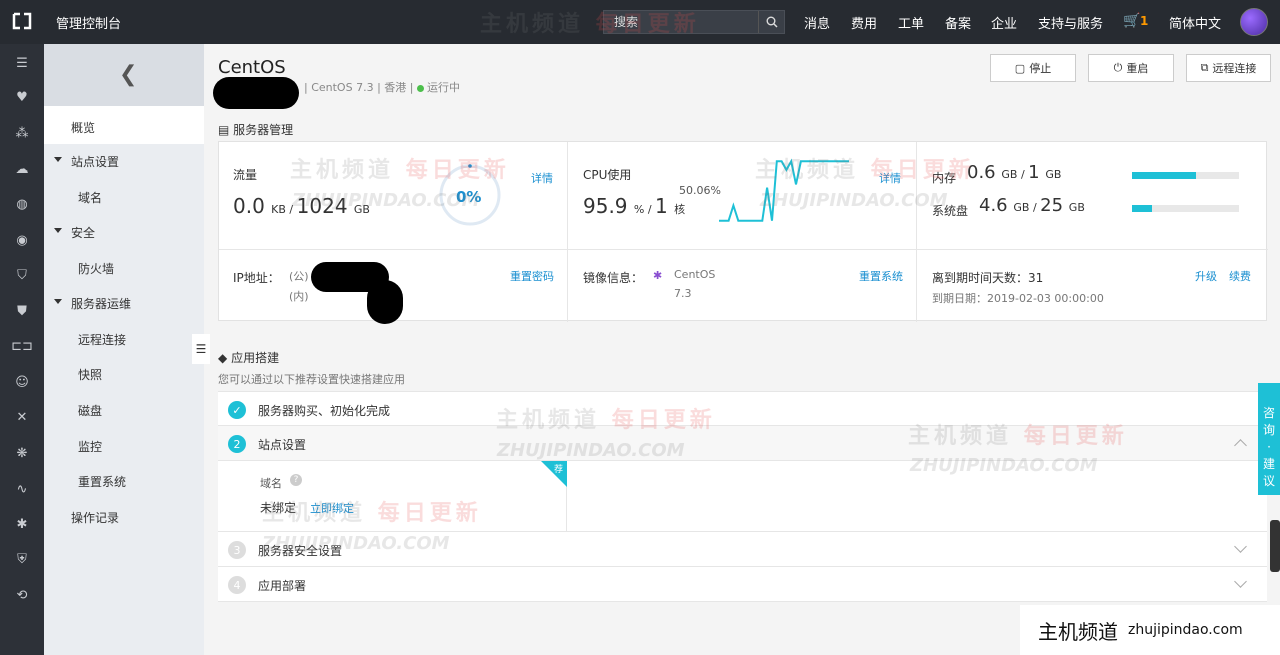 The width and height of the screenshot is (1280, 655). Describe the element at coordinates (22, 453) in the screenshot. I see `network-icon: ❋` at that location.